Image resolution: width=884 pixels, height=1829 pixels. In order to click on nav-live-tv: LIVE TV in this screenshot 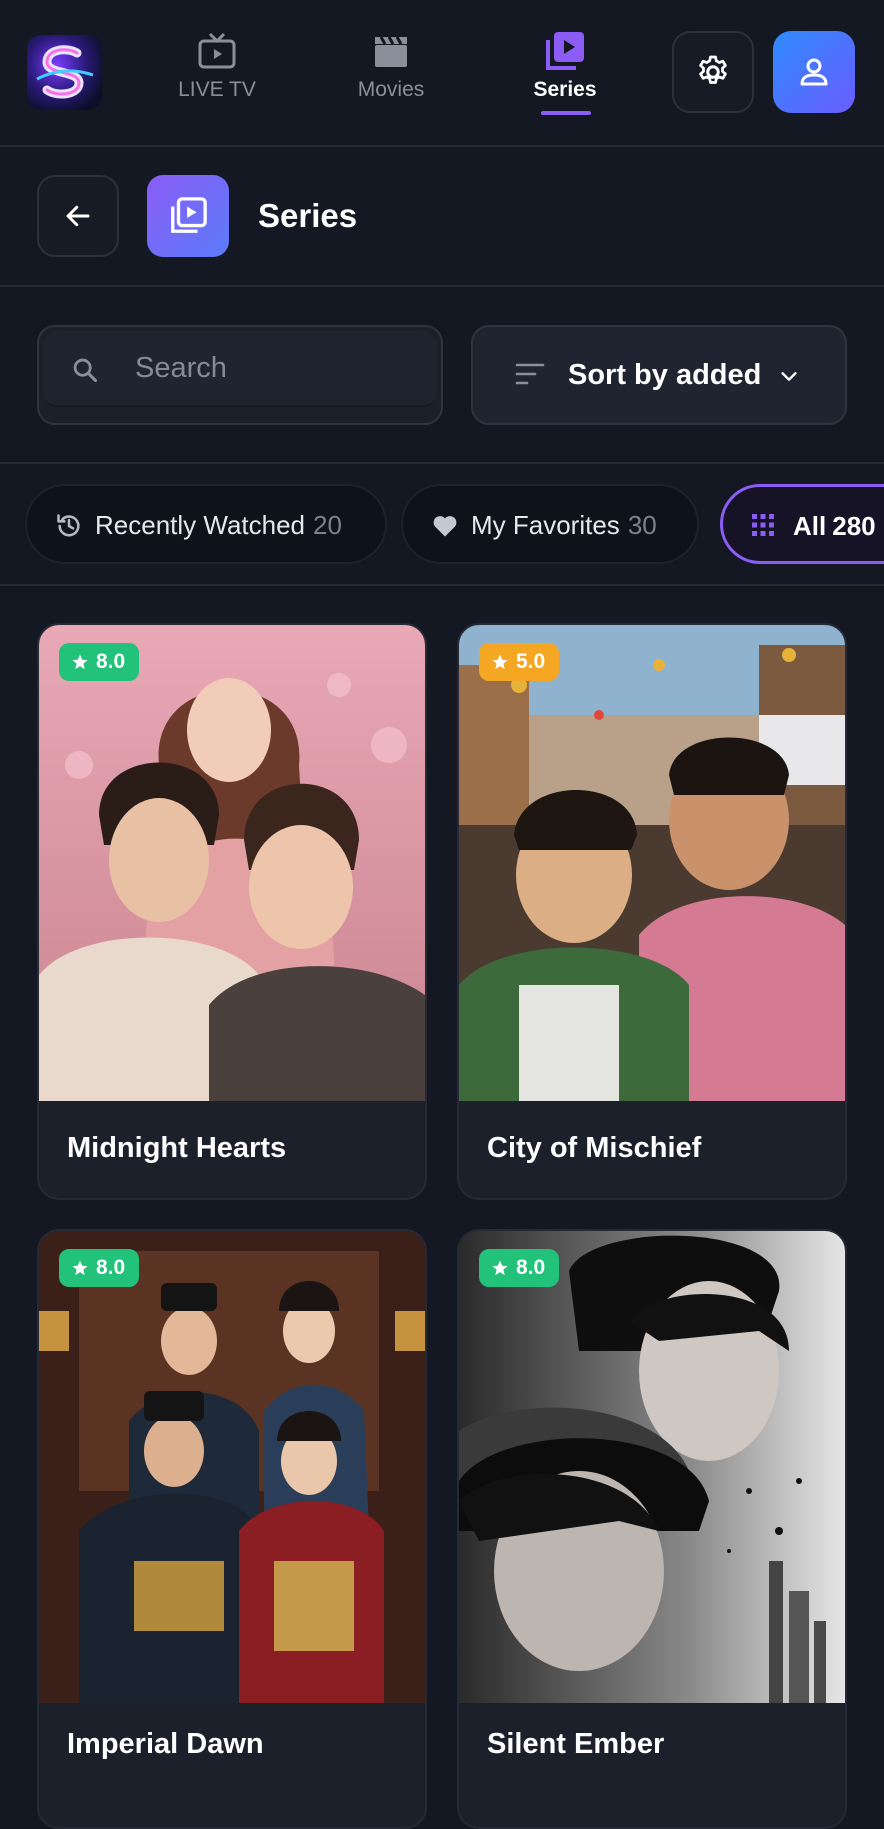, I will do `click(217, 66)`.